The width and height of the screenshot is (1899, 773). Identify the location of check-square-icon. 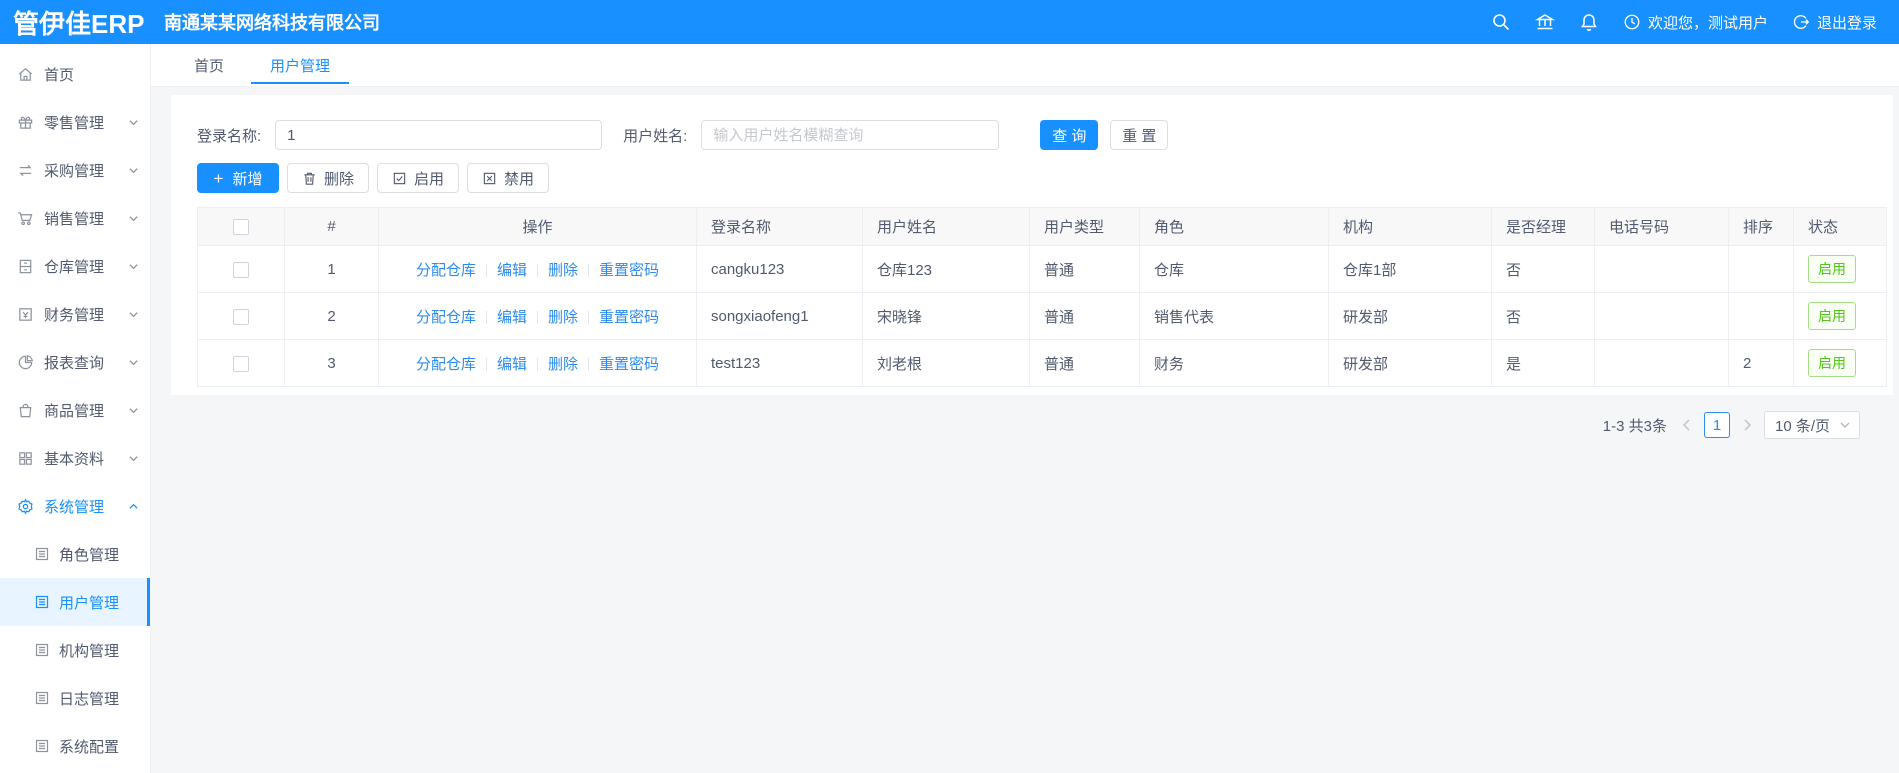
(399, 178).